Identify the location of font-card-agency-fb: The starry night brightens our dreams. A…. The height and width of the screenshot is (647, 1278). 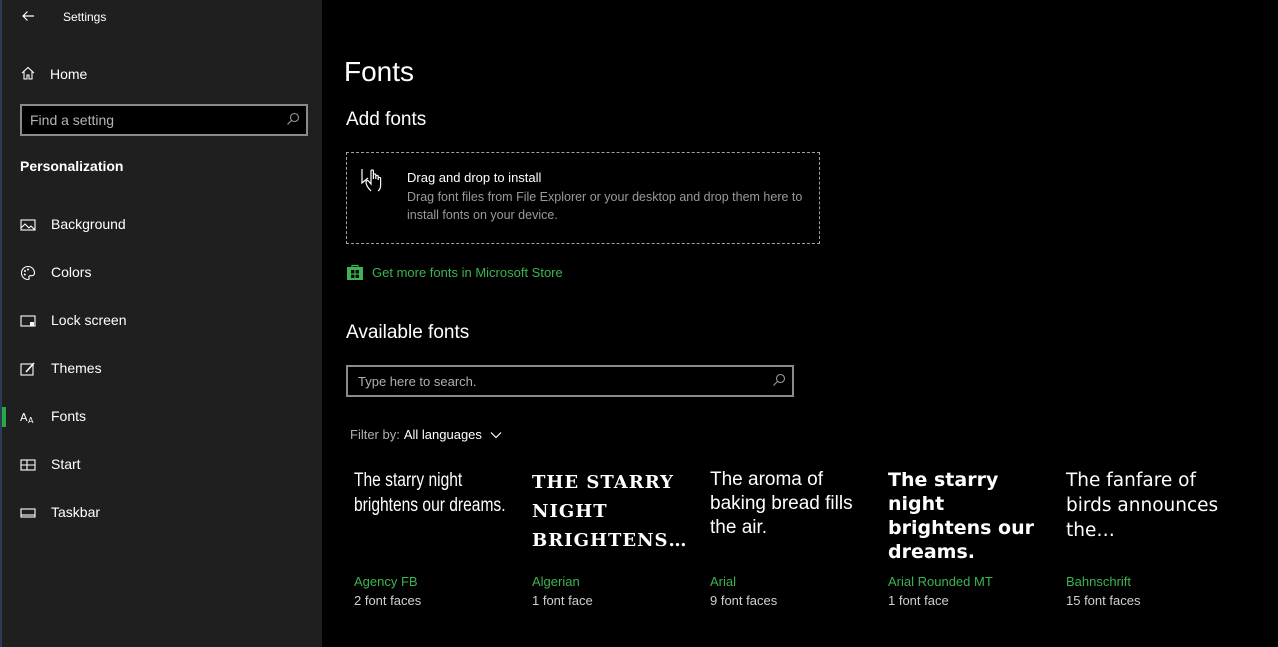
(429, 543).